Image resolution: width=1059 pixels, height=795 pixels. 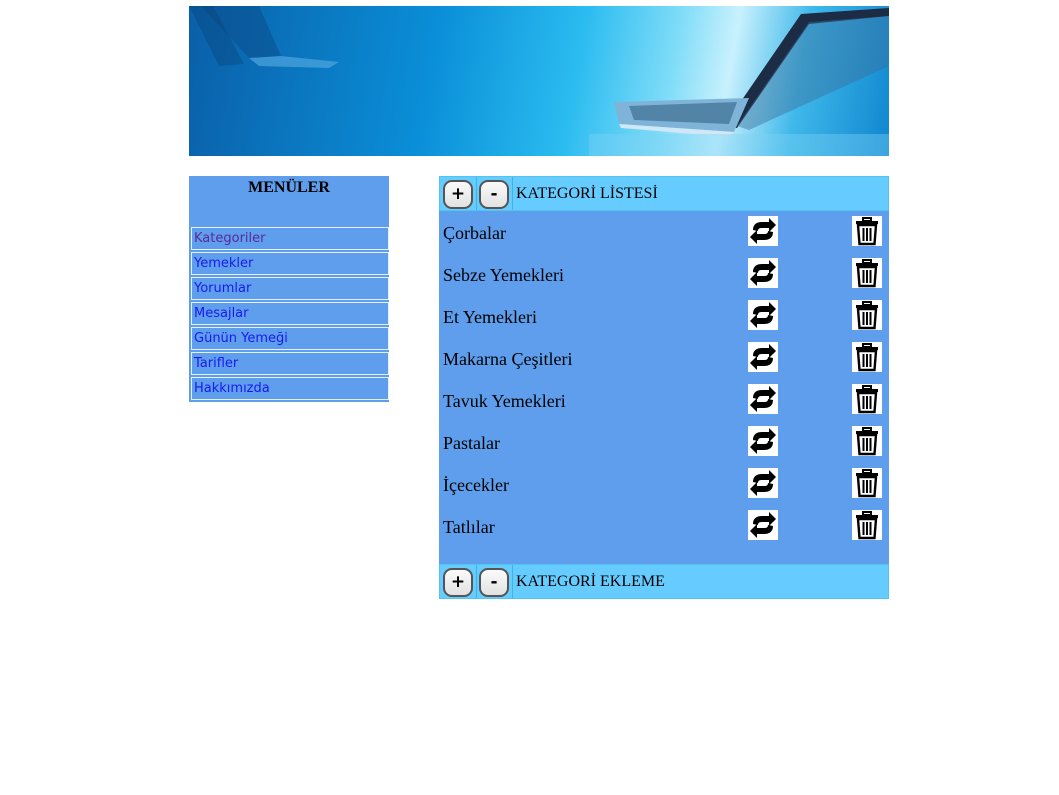 I want to click on category-add-header: + - KATEGORİ EKLEME, so click(x=664, y=581).